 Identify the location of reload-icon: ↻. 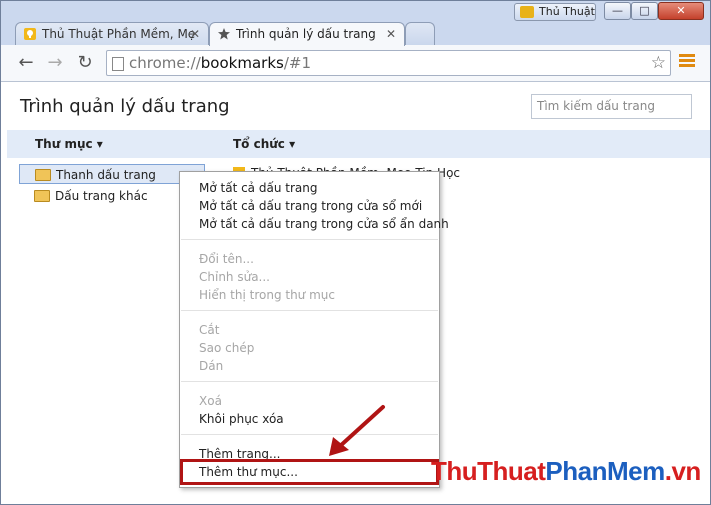
(85, 63).